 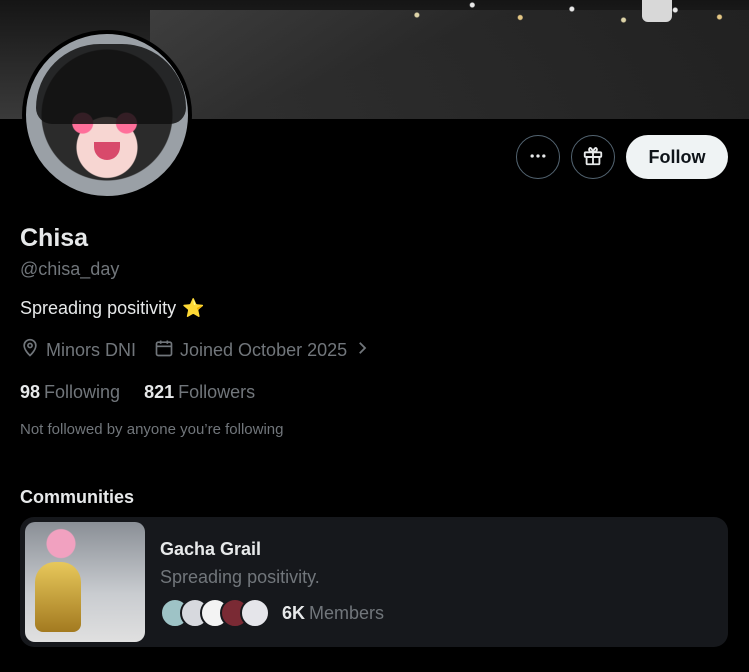 I want to click on gift-button, so click(x=593, y=157).